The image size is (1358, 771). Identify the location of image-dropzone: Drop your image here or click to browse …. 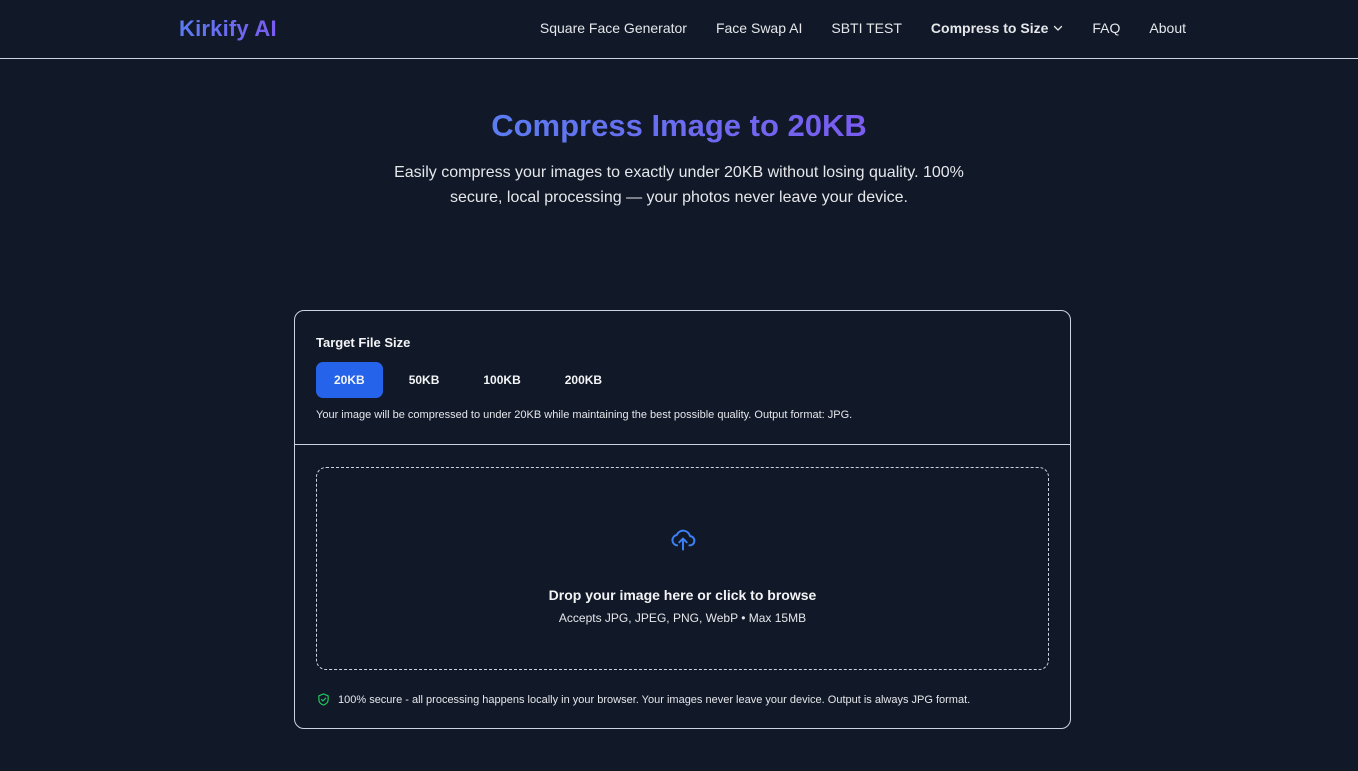
(682, 568).